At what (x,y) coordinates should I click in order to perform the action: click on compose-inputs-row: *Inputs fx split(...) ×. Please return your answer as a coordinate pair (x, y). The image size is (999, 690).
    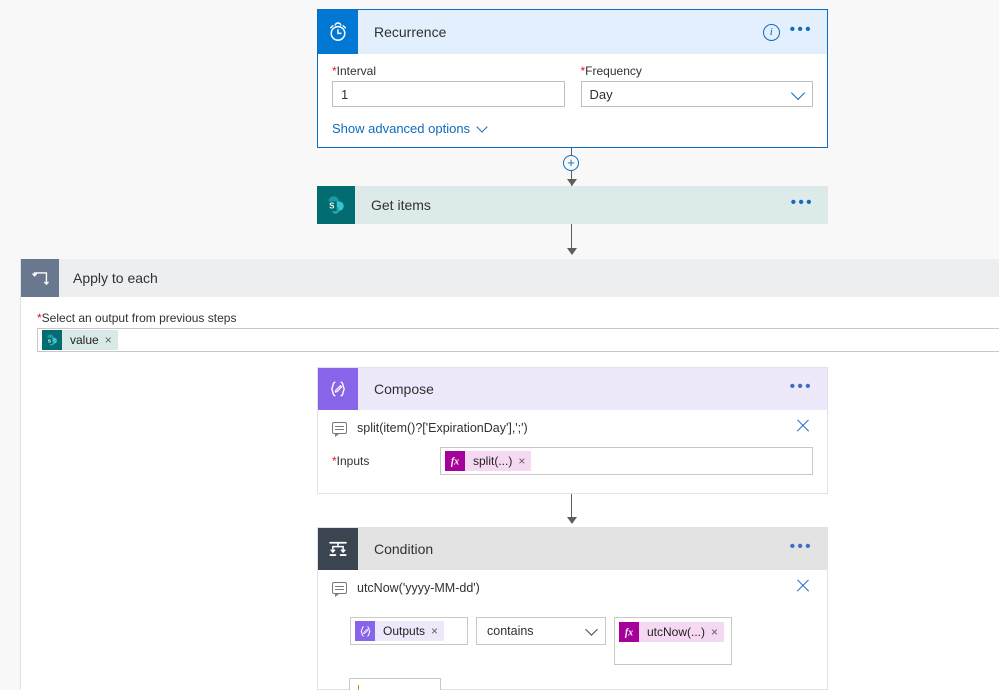
    Looking at the image, I should click on (572, 455).